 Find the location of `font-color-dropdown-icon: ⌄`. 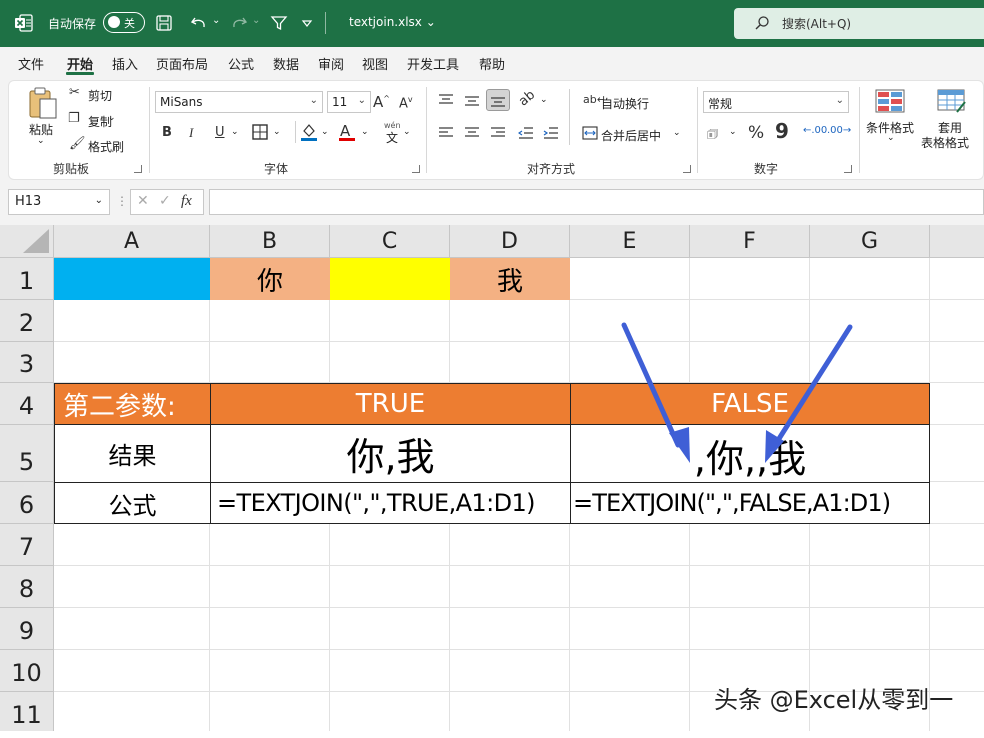

font-color-dropdown-icon: ⌄ is located at coordinates (365, 132).